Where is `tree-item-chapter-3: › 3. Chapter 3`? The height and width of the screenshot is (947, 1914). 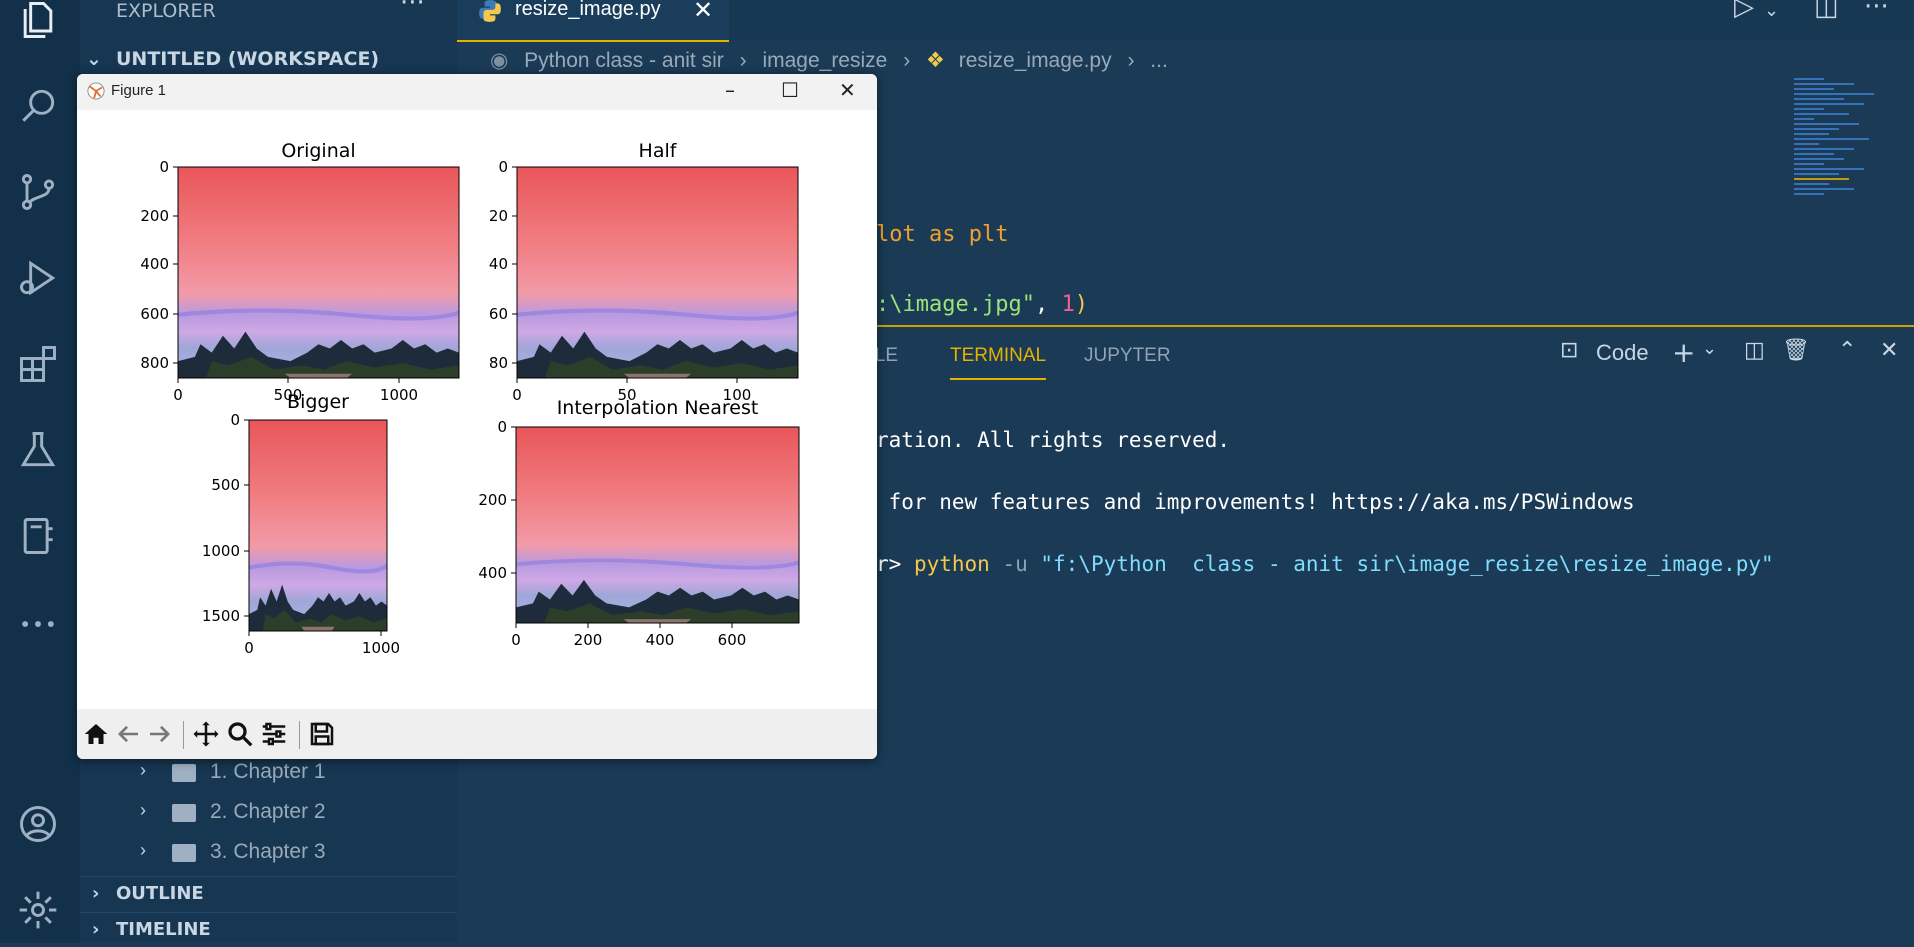
tree-item-chapter-3: › 3. Chapter 3 is located at coordinates (290, 855).